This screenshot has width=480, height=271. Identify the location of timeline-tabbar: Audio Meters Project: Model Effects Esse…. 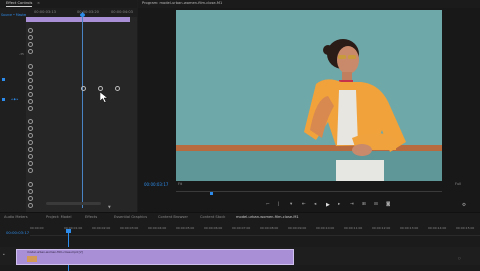
(240, 217).